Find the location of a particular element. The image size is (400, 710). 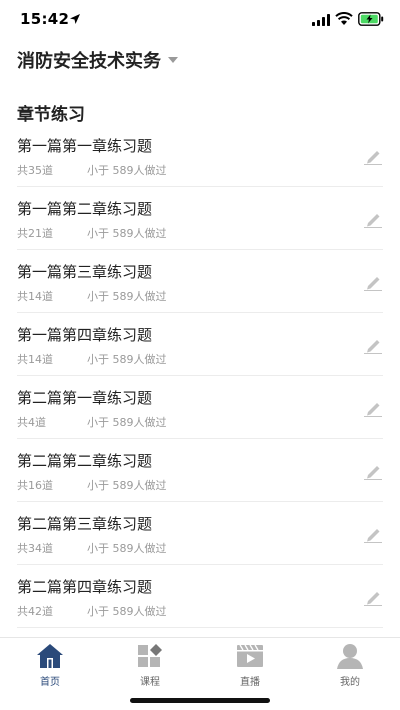

list-item: 第一篇第四章练习题 共14道 小于 589人做过 is located at coordinates (200, 344).